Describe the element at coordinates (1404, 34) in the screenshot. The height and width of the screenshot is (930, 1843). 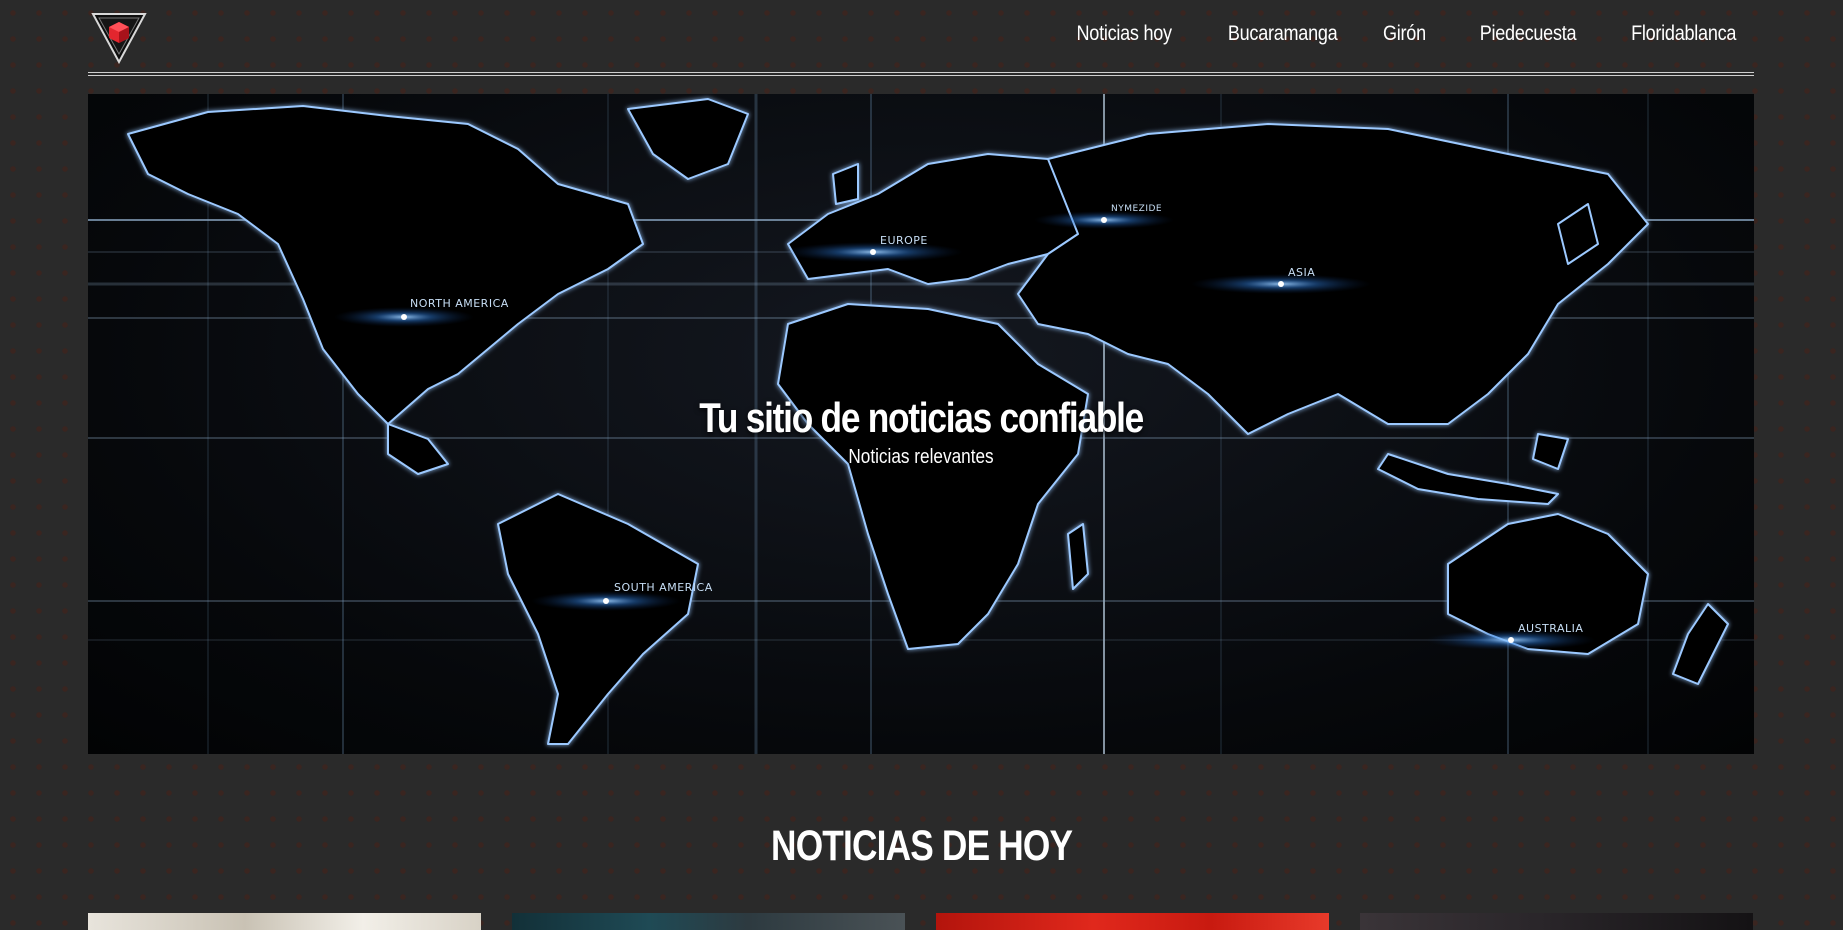
I see `nav-giron: Girón` at that location.